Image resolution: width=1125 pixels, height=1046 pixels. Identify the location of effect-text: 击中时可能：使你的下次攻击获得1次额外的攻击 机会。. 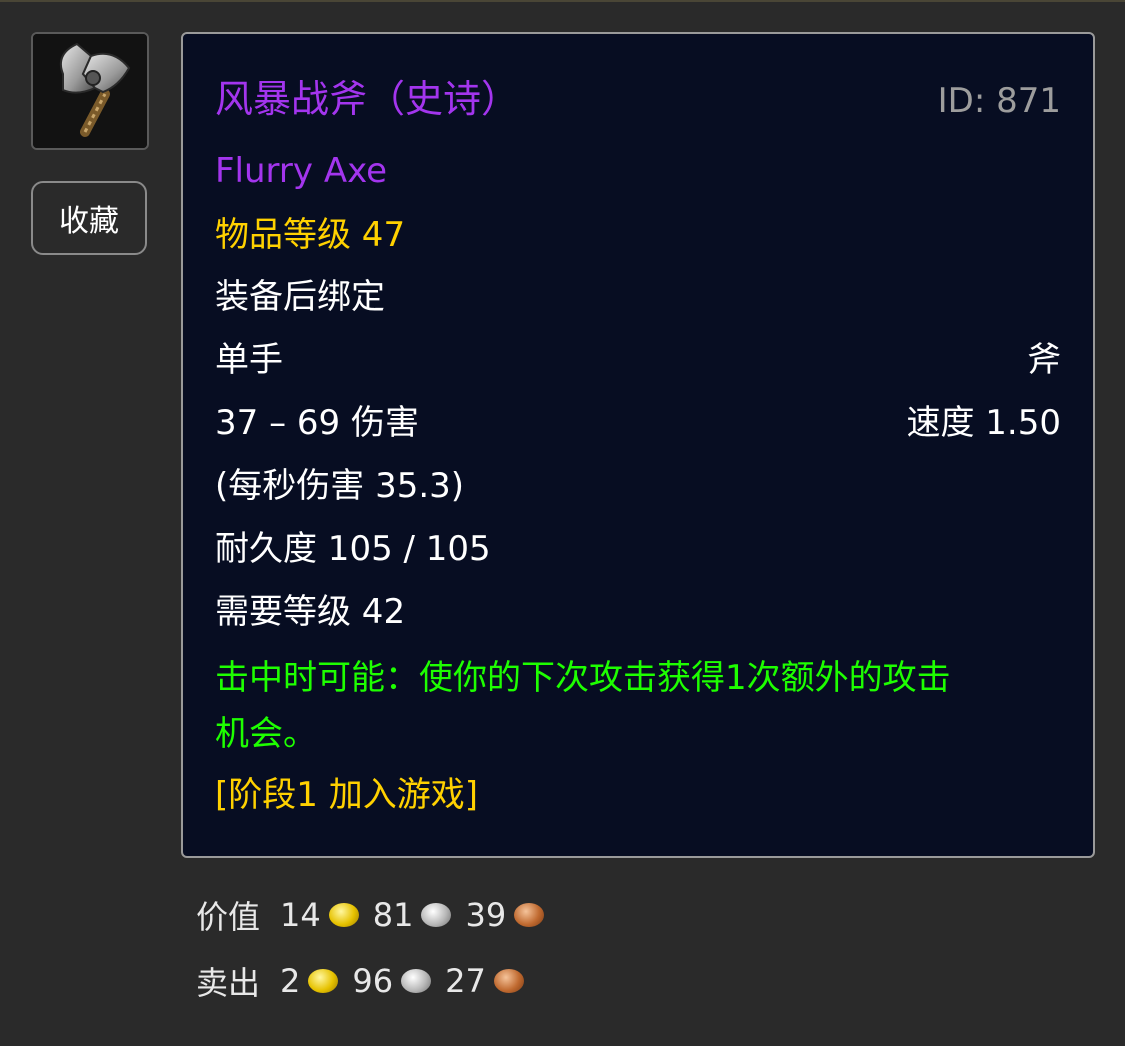
(640, 706).